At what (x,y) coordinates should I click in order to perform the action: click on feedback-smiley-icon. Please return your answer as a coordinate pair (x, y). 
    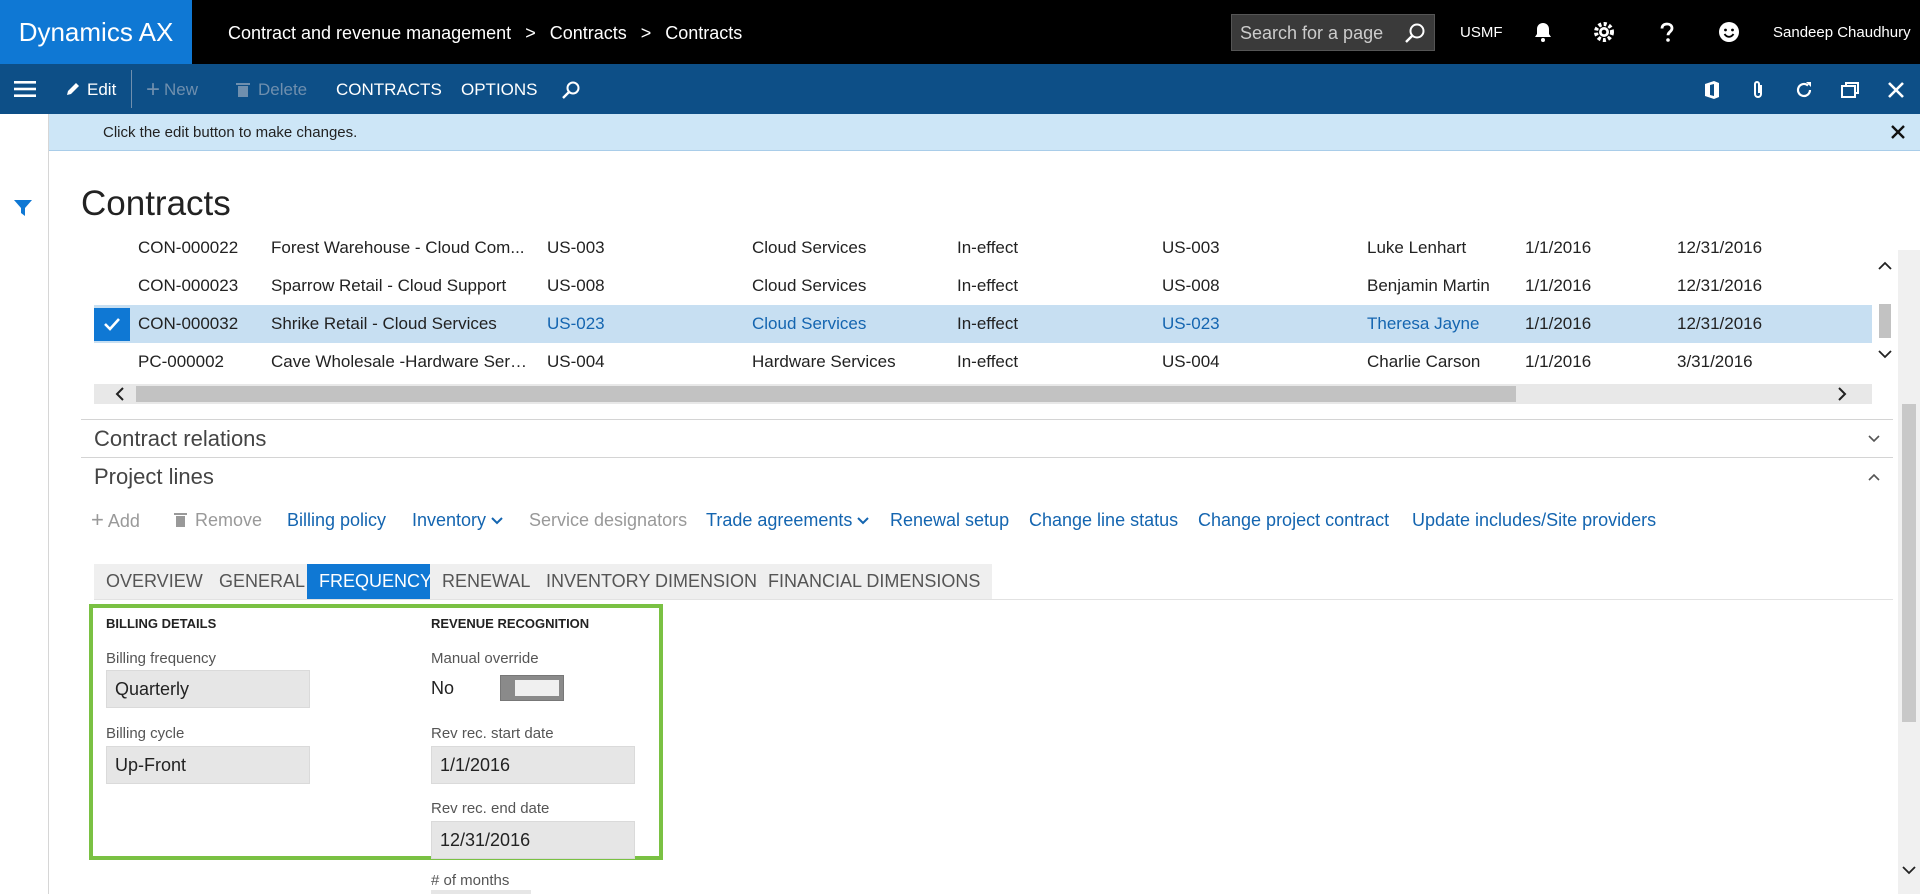
    Looking at the image, I should click on (1729, 32).